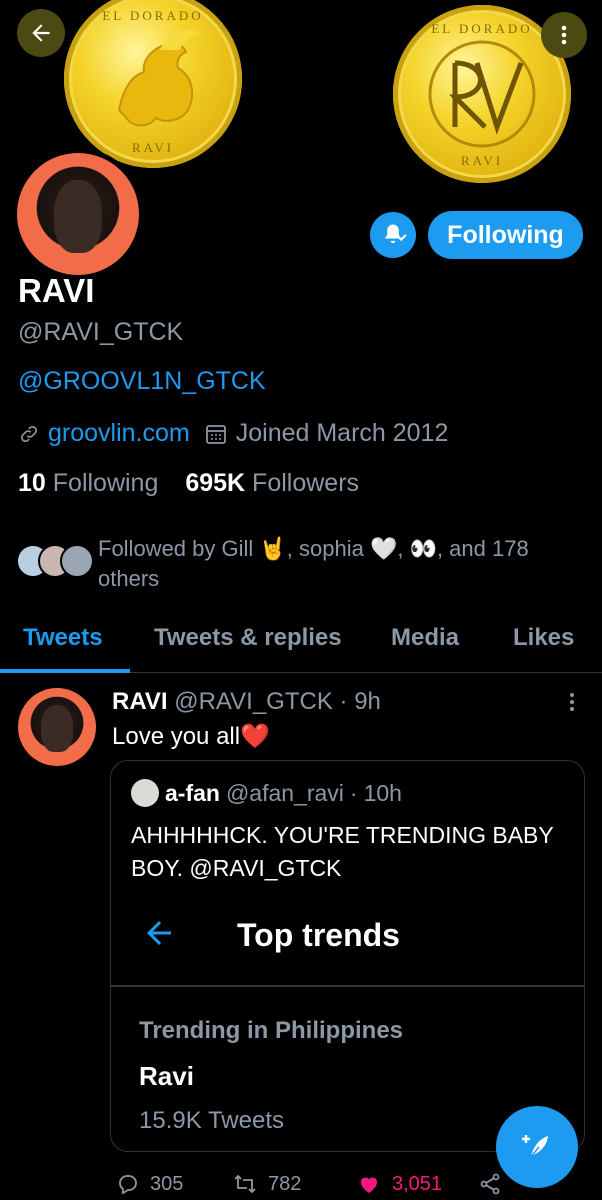 The height and width of the screenshot is (1200, 602). What do you see at coordinates (271, 1030) in the screenshot?
I see `trend-context: Trending in Philippines` at bounding box center [271, 1030].